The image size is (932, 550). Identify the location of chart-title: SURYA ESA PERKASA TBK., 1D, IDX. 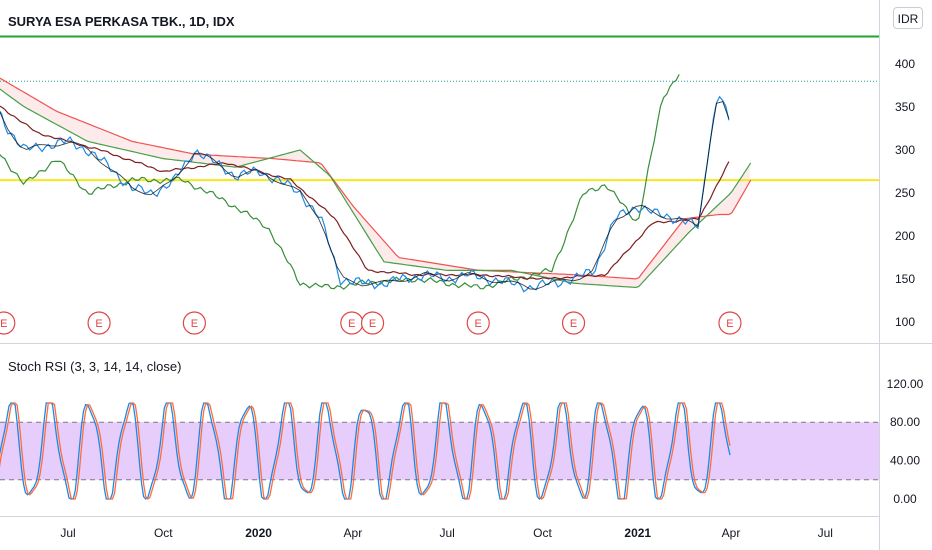
(121, 21).